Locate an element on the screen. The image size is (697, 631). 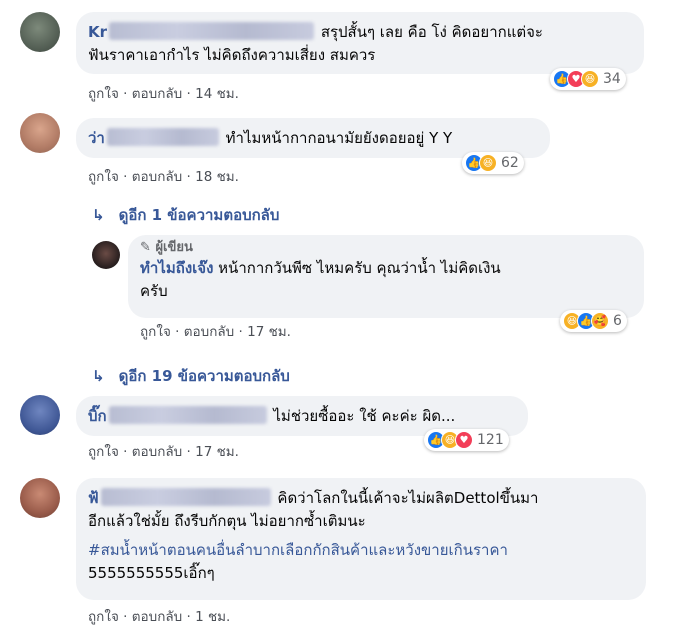
reactions-summary: 👍 😆 62 is located at coordinates (493, 163).